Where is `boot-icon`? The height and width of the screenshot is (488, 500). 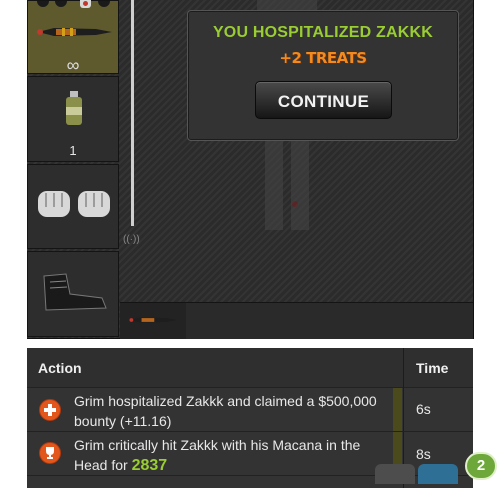 boot-icon is located at coordinates (75, 292).